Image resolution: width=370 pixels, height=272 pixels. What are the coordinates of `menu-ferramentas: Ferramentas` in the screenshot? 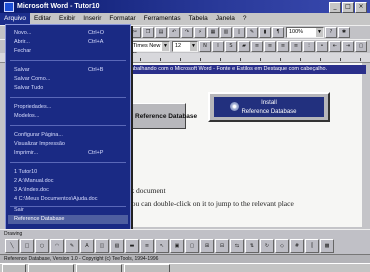 It's located at (162, 19).